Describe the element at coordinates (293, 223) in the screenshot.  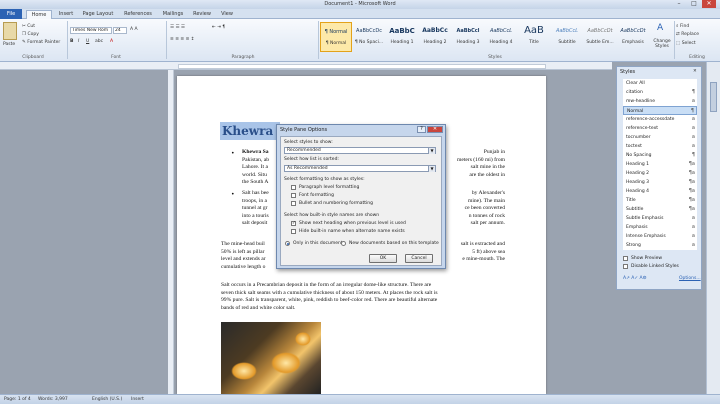
I see `show-next-heading-checkbox: ✓` at that location.